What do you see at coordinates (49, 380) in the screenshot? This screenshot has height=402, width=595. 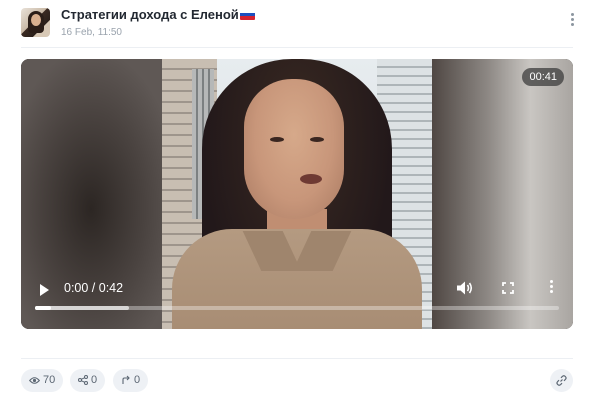 I see `views-count: 70` at bounding box center [49, 380].